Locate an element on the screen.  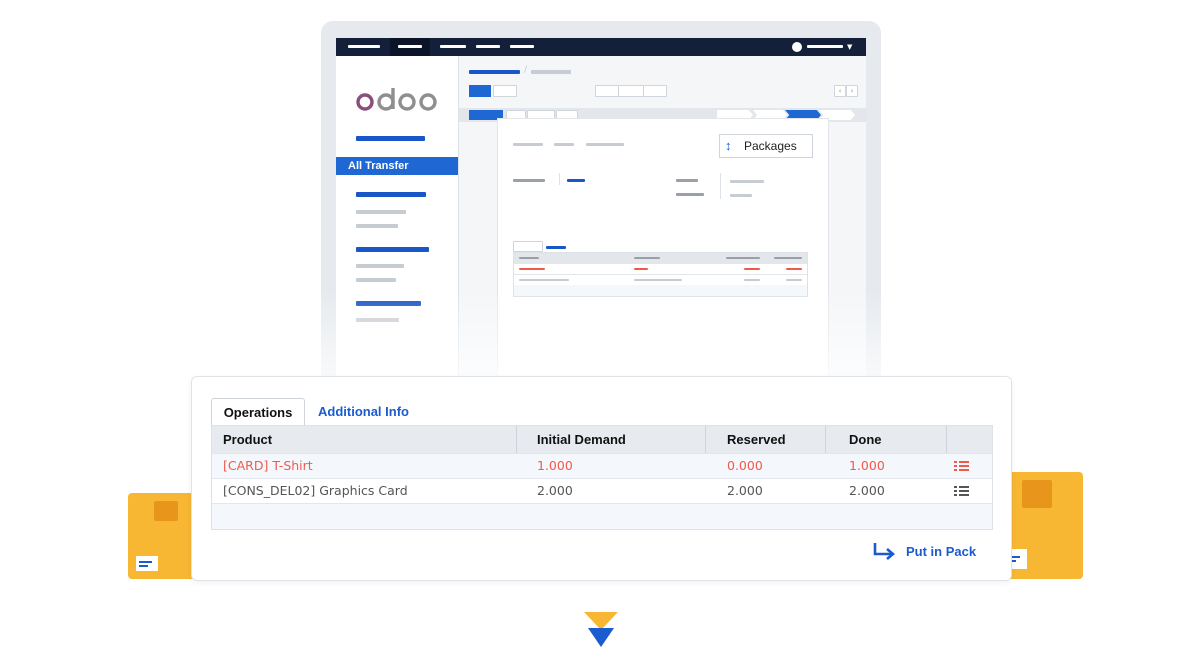
done-cell: 1.000 is located at coordinates (867, 465).